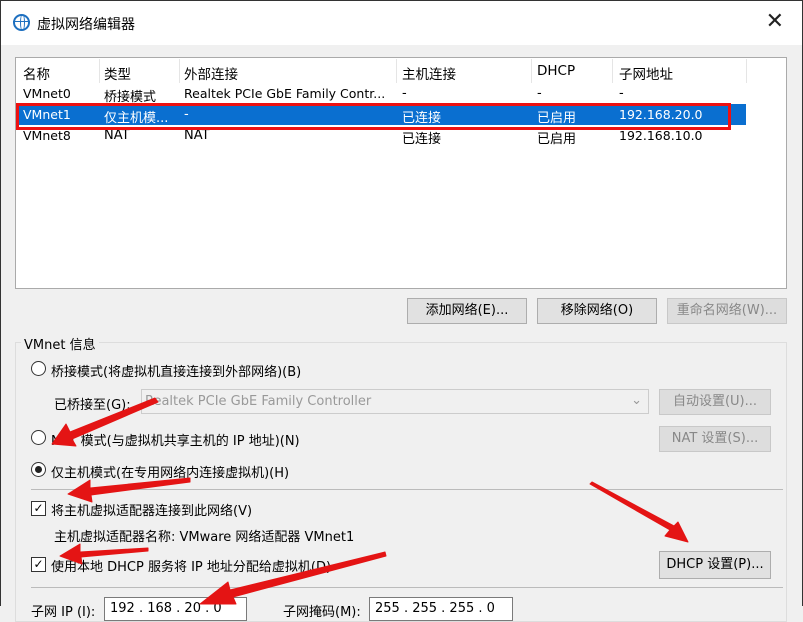 The width and height of the screenshot is (803, 622). I want to click on window-title: 虚拟网络编辑器, so click(86, 25).